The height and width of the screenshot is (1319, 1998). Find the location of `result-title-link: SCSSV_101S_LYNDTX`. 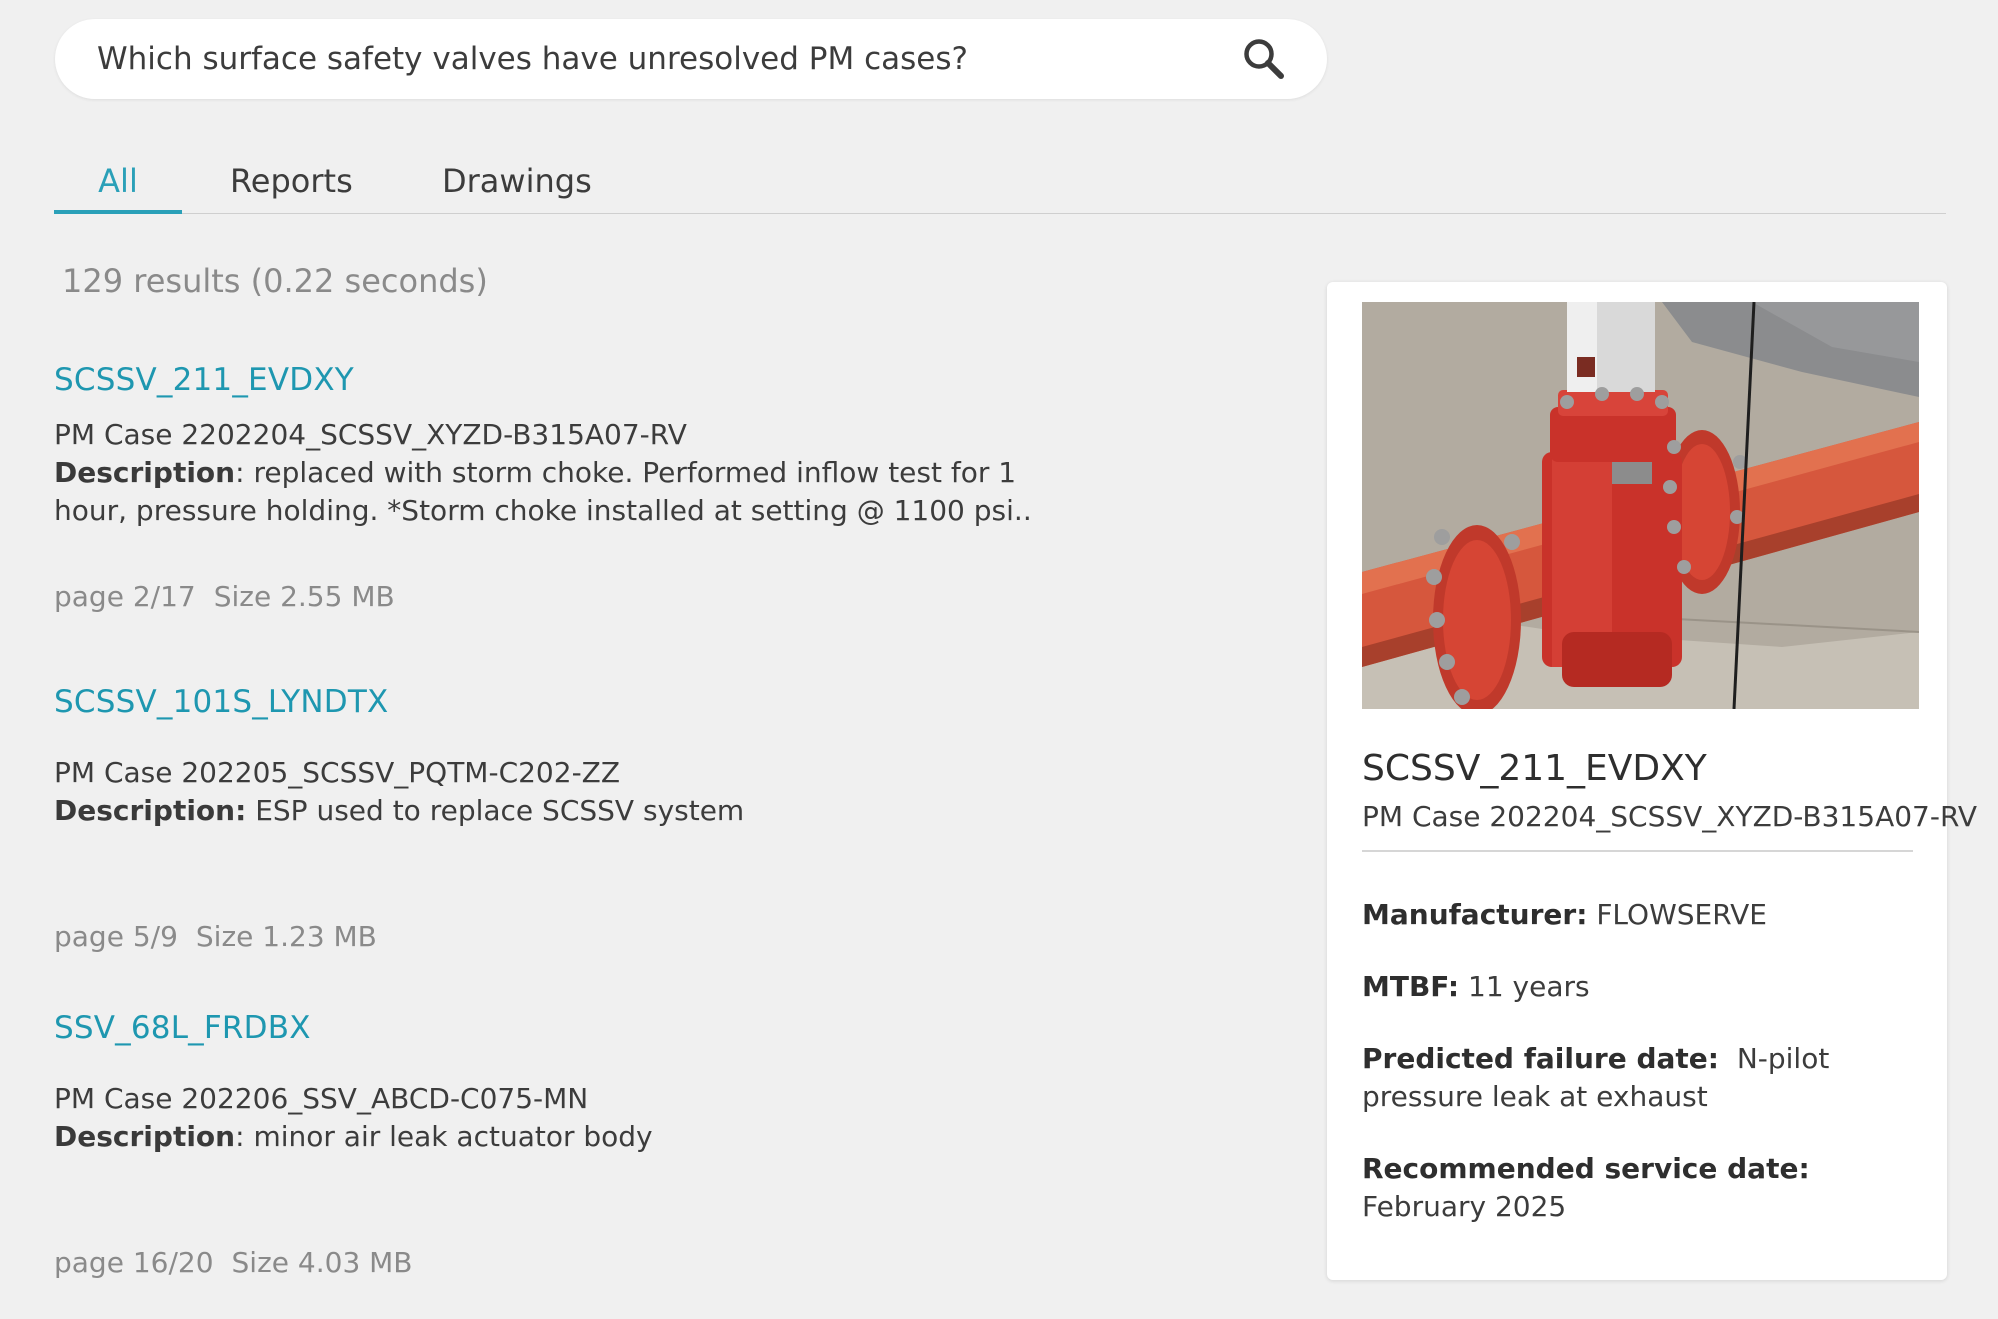

result-title-link: SCSSV_101S_LYNDTX is located at coordinates (629, 702).